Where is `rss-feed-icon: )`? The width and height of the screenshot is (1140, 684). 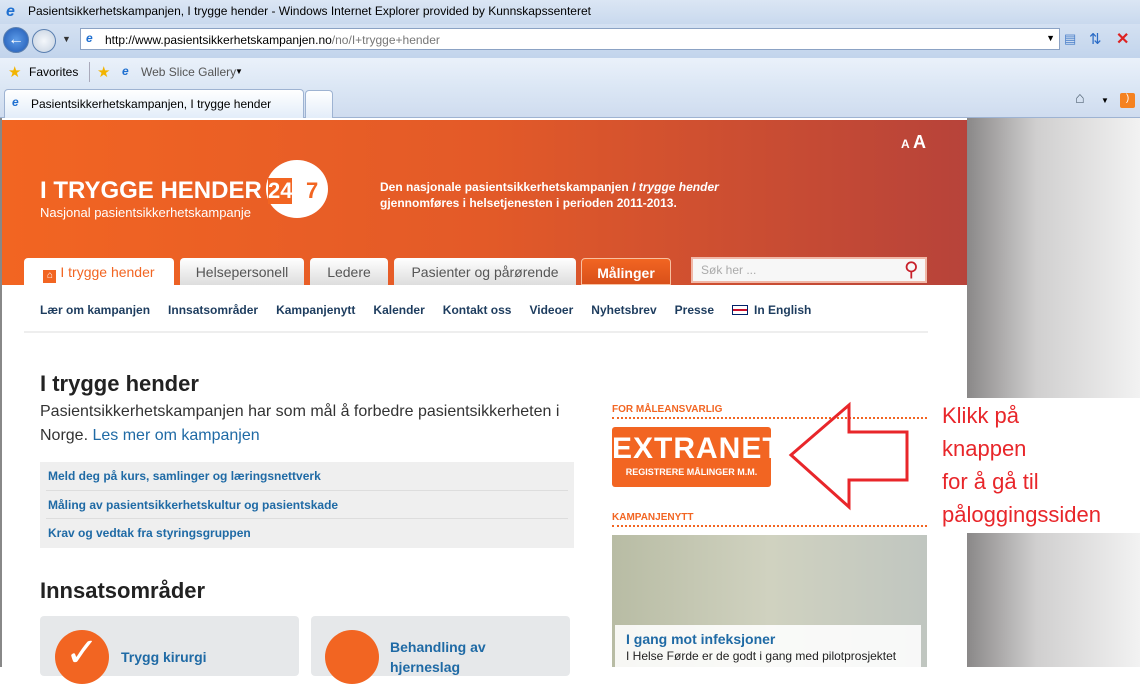 rss-feed-icon: ) is located at coordinates (1127, 100).